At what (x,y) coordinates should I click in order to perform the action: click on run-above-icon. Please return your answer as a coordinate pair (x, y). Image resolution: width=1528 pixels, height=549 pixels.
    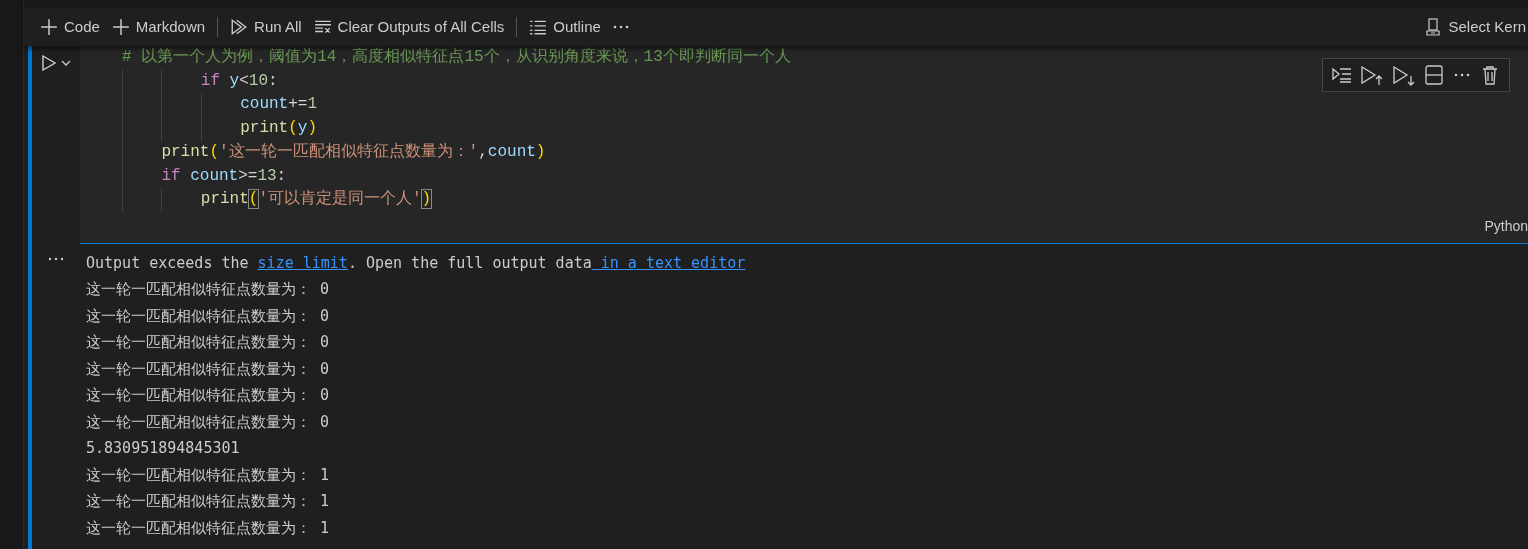
    Looking at the image, I should click on (1372, 75).